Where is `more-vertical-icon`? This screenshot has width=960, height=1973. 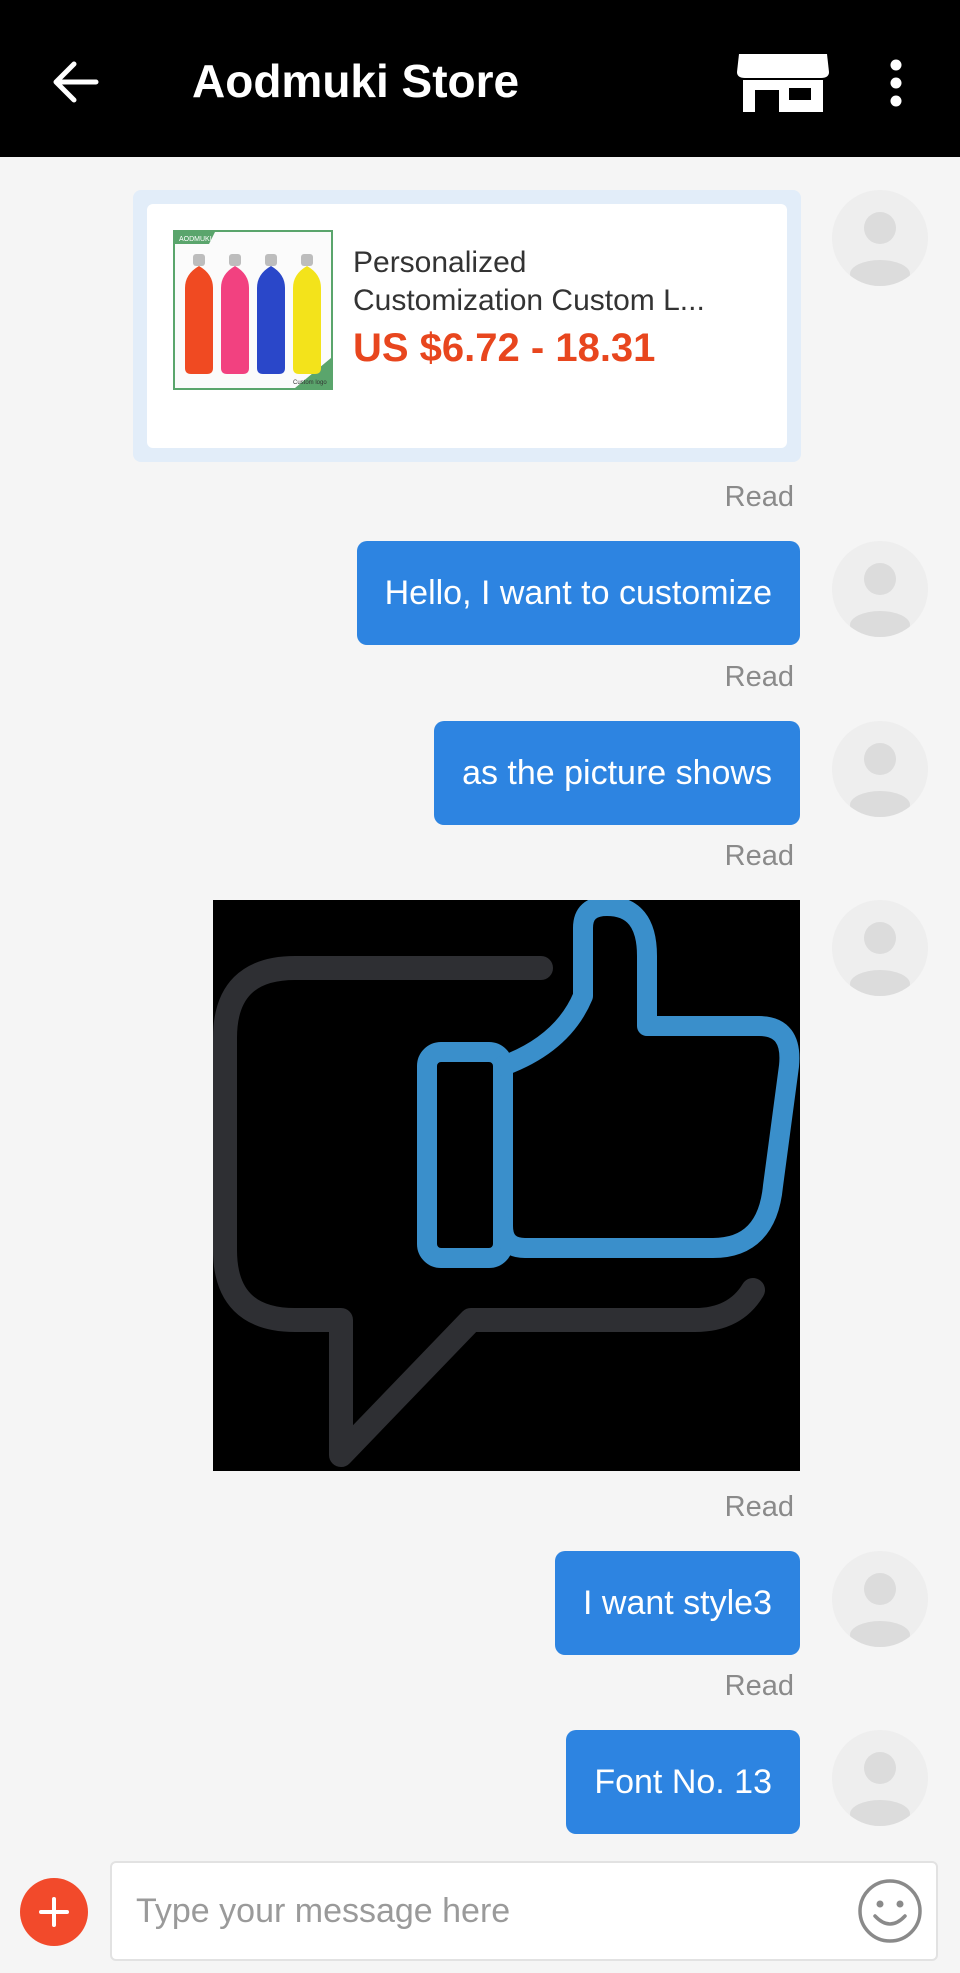
more-vertical-icon is located at coordinates (896, 83).